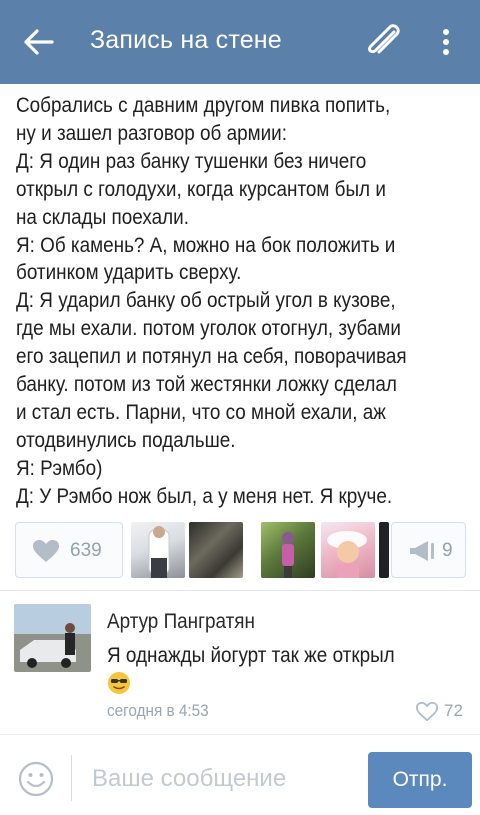  What do you see at coordinates (186, 40) in the screenshot?
I see `page-title: Запись на стене` at bounding box center [186, 40].